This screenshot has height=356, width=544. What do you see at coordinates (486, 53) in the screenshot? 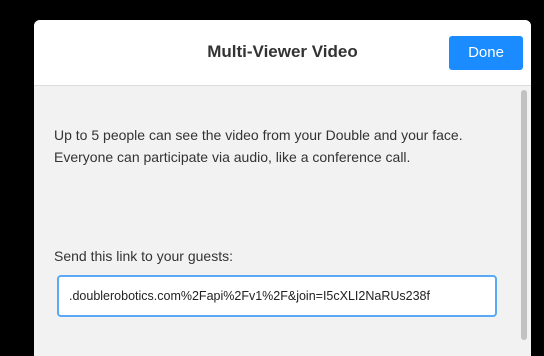
I see `done-button: Done` at bounding box center [486, 53].